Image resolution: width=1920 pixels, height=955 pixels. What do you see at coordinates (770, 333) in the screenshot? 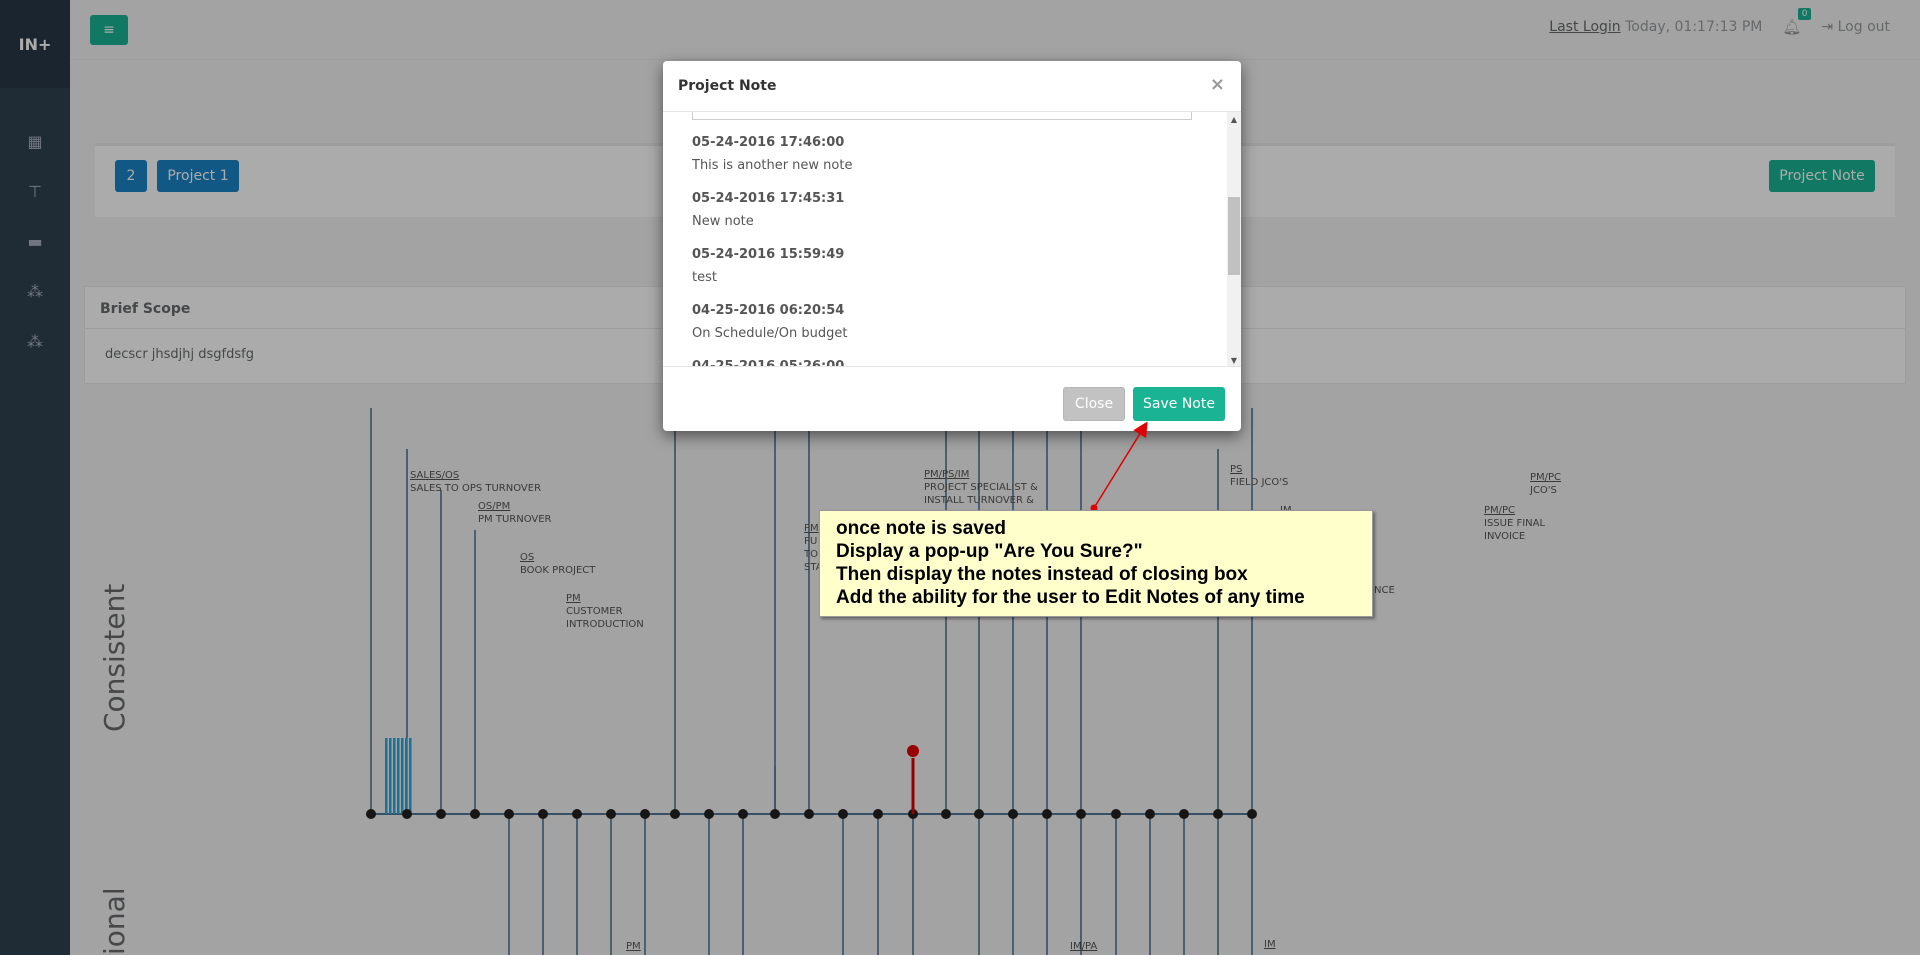
I see `note-text: On Schedule/On budget` at bounding box center [770, 333].